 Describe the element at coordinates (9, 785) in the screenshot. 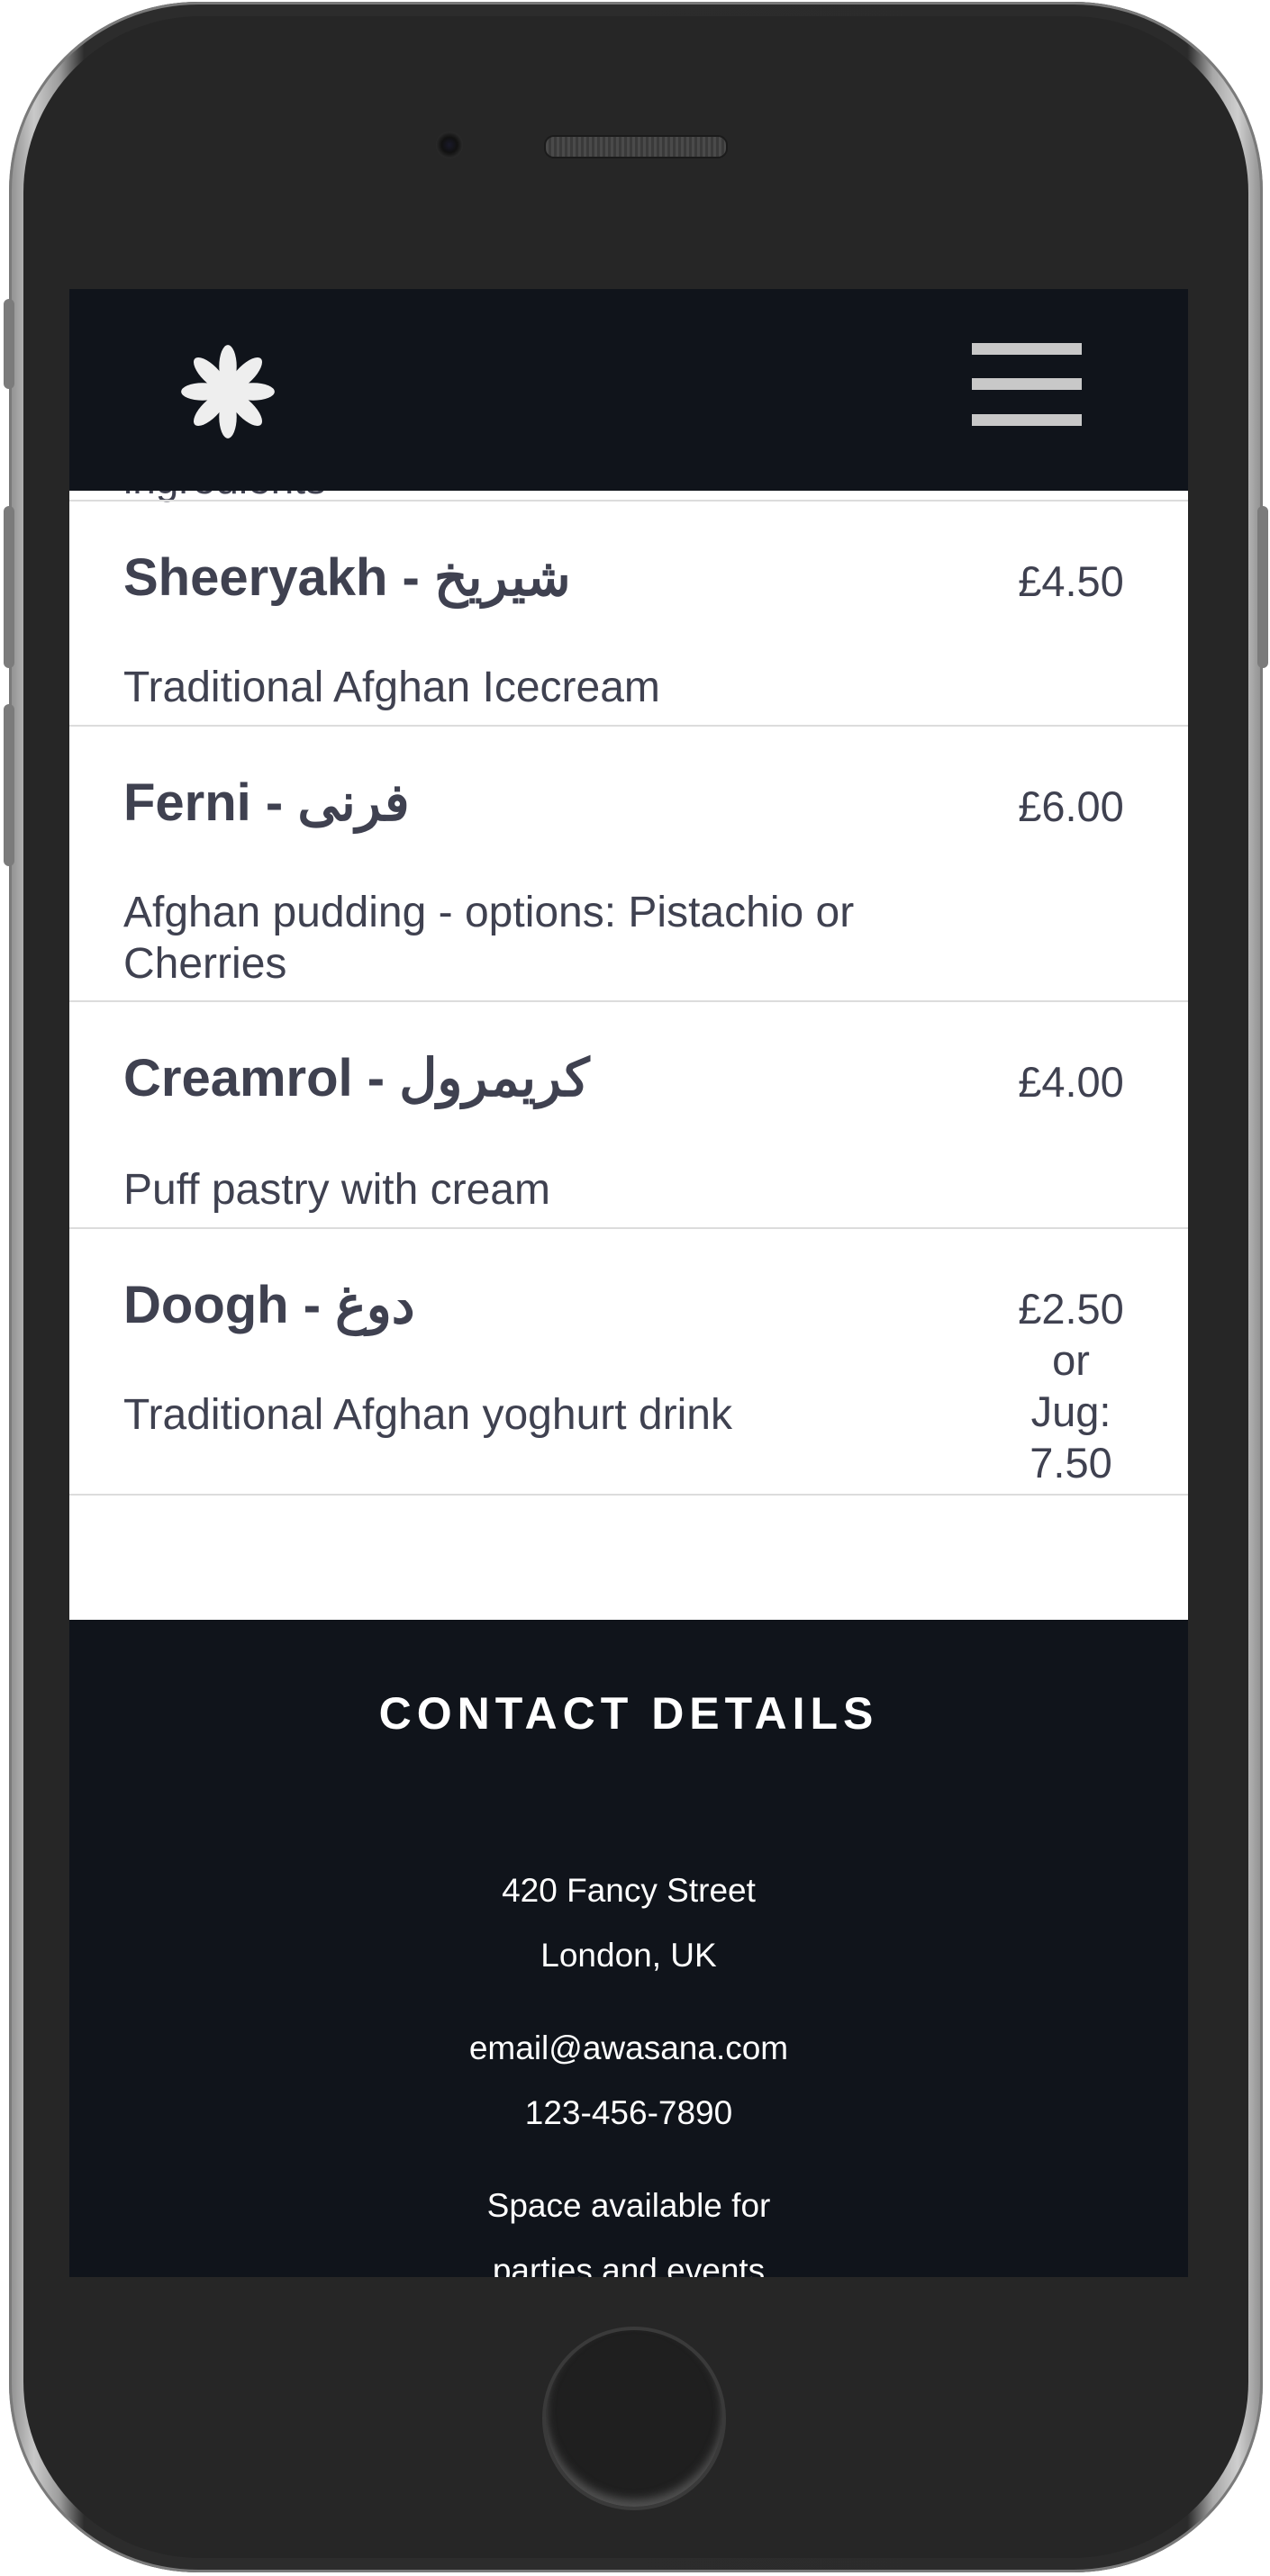

I see `volume-down-button` at that location.